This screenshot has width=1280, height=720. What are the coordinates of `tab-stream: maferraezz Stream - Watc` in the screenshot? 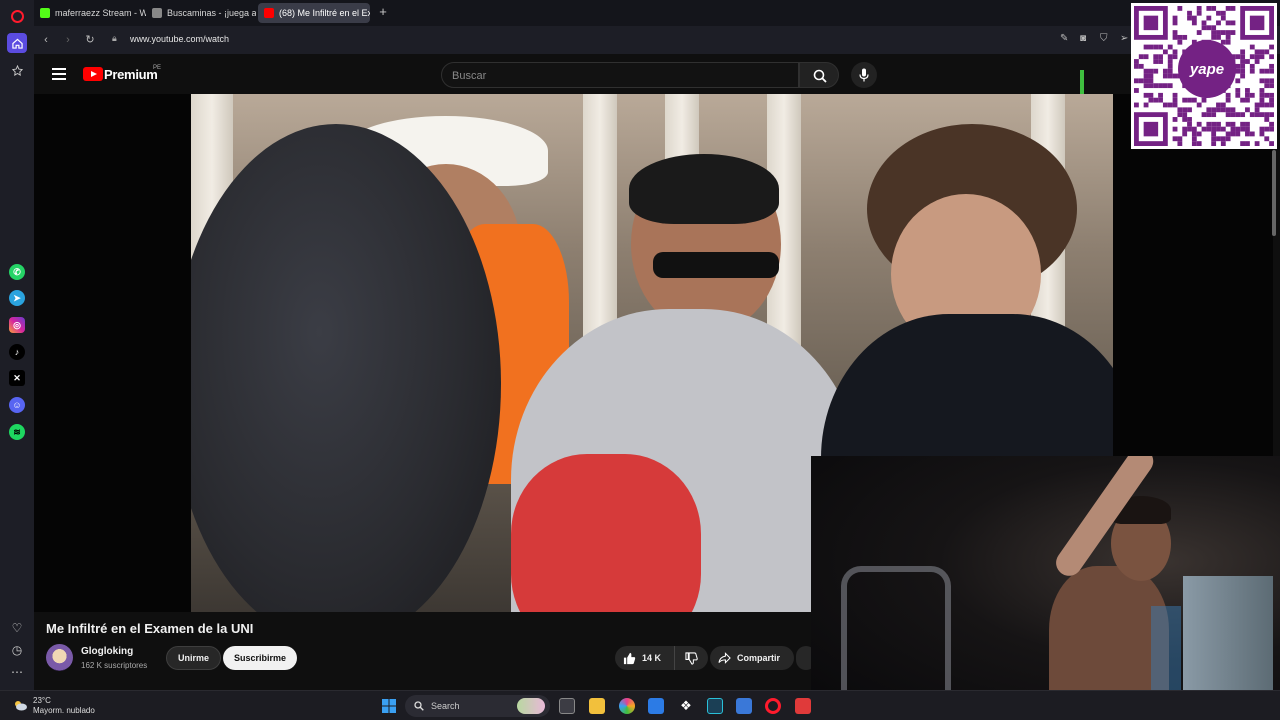 It's located at (90, 13).